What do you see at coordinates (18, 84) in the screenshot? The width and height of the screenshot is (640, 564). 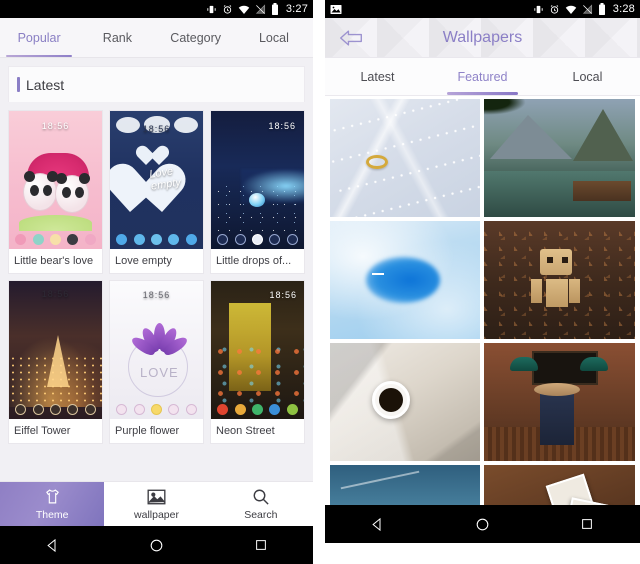 I see `section-accent-bar` at bounding box center [18, 84].